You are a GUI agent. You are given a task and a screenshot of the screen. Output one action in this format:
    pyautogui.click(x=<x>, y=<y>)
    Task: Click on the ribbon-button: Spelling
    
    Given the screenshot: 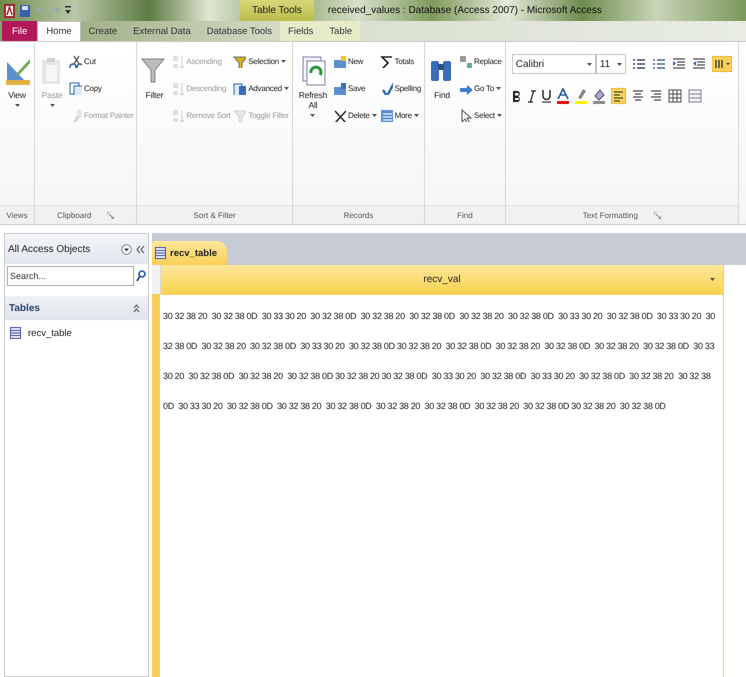 What is the action you would take?
    pyautogui.click(x=400, y=88)
    